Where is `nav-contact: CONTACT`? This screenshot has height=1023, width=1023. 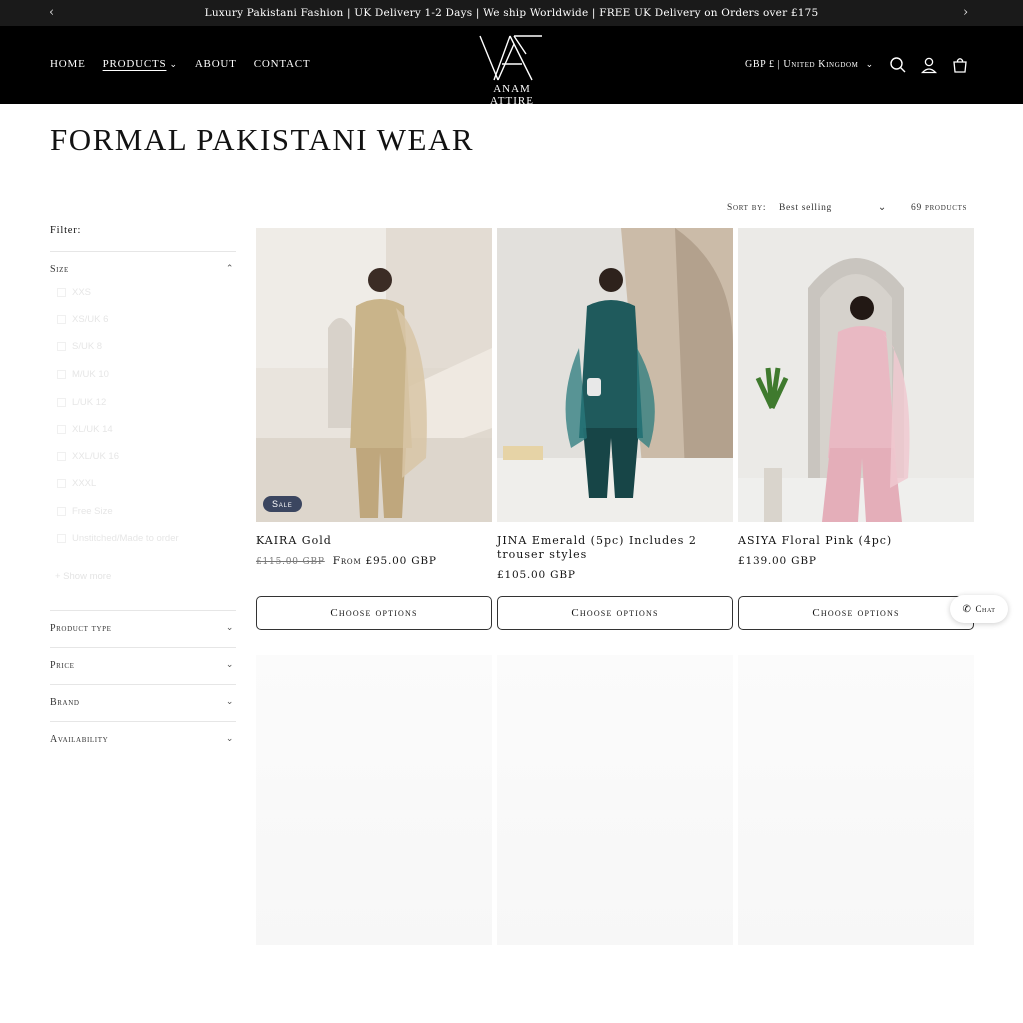 nav-contact: CONTACT is located at coordinates (282, 64).